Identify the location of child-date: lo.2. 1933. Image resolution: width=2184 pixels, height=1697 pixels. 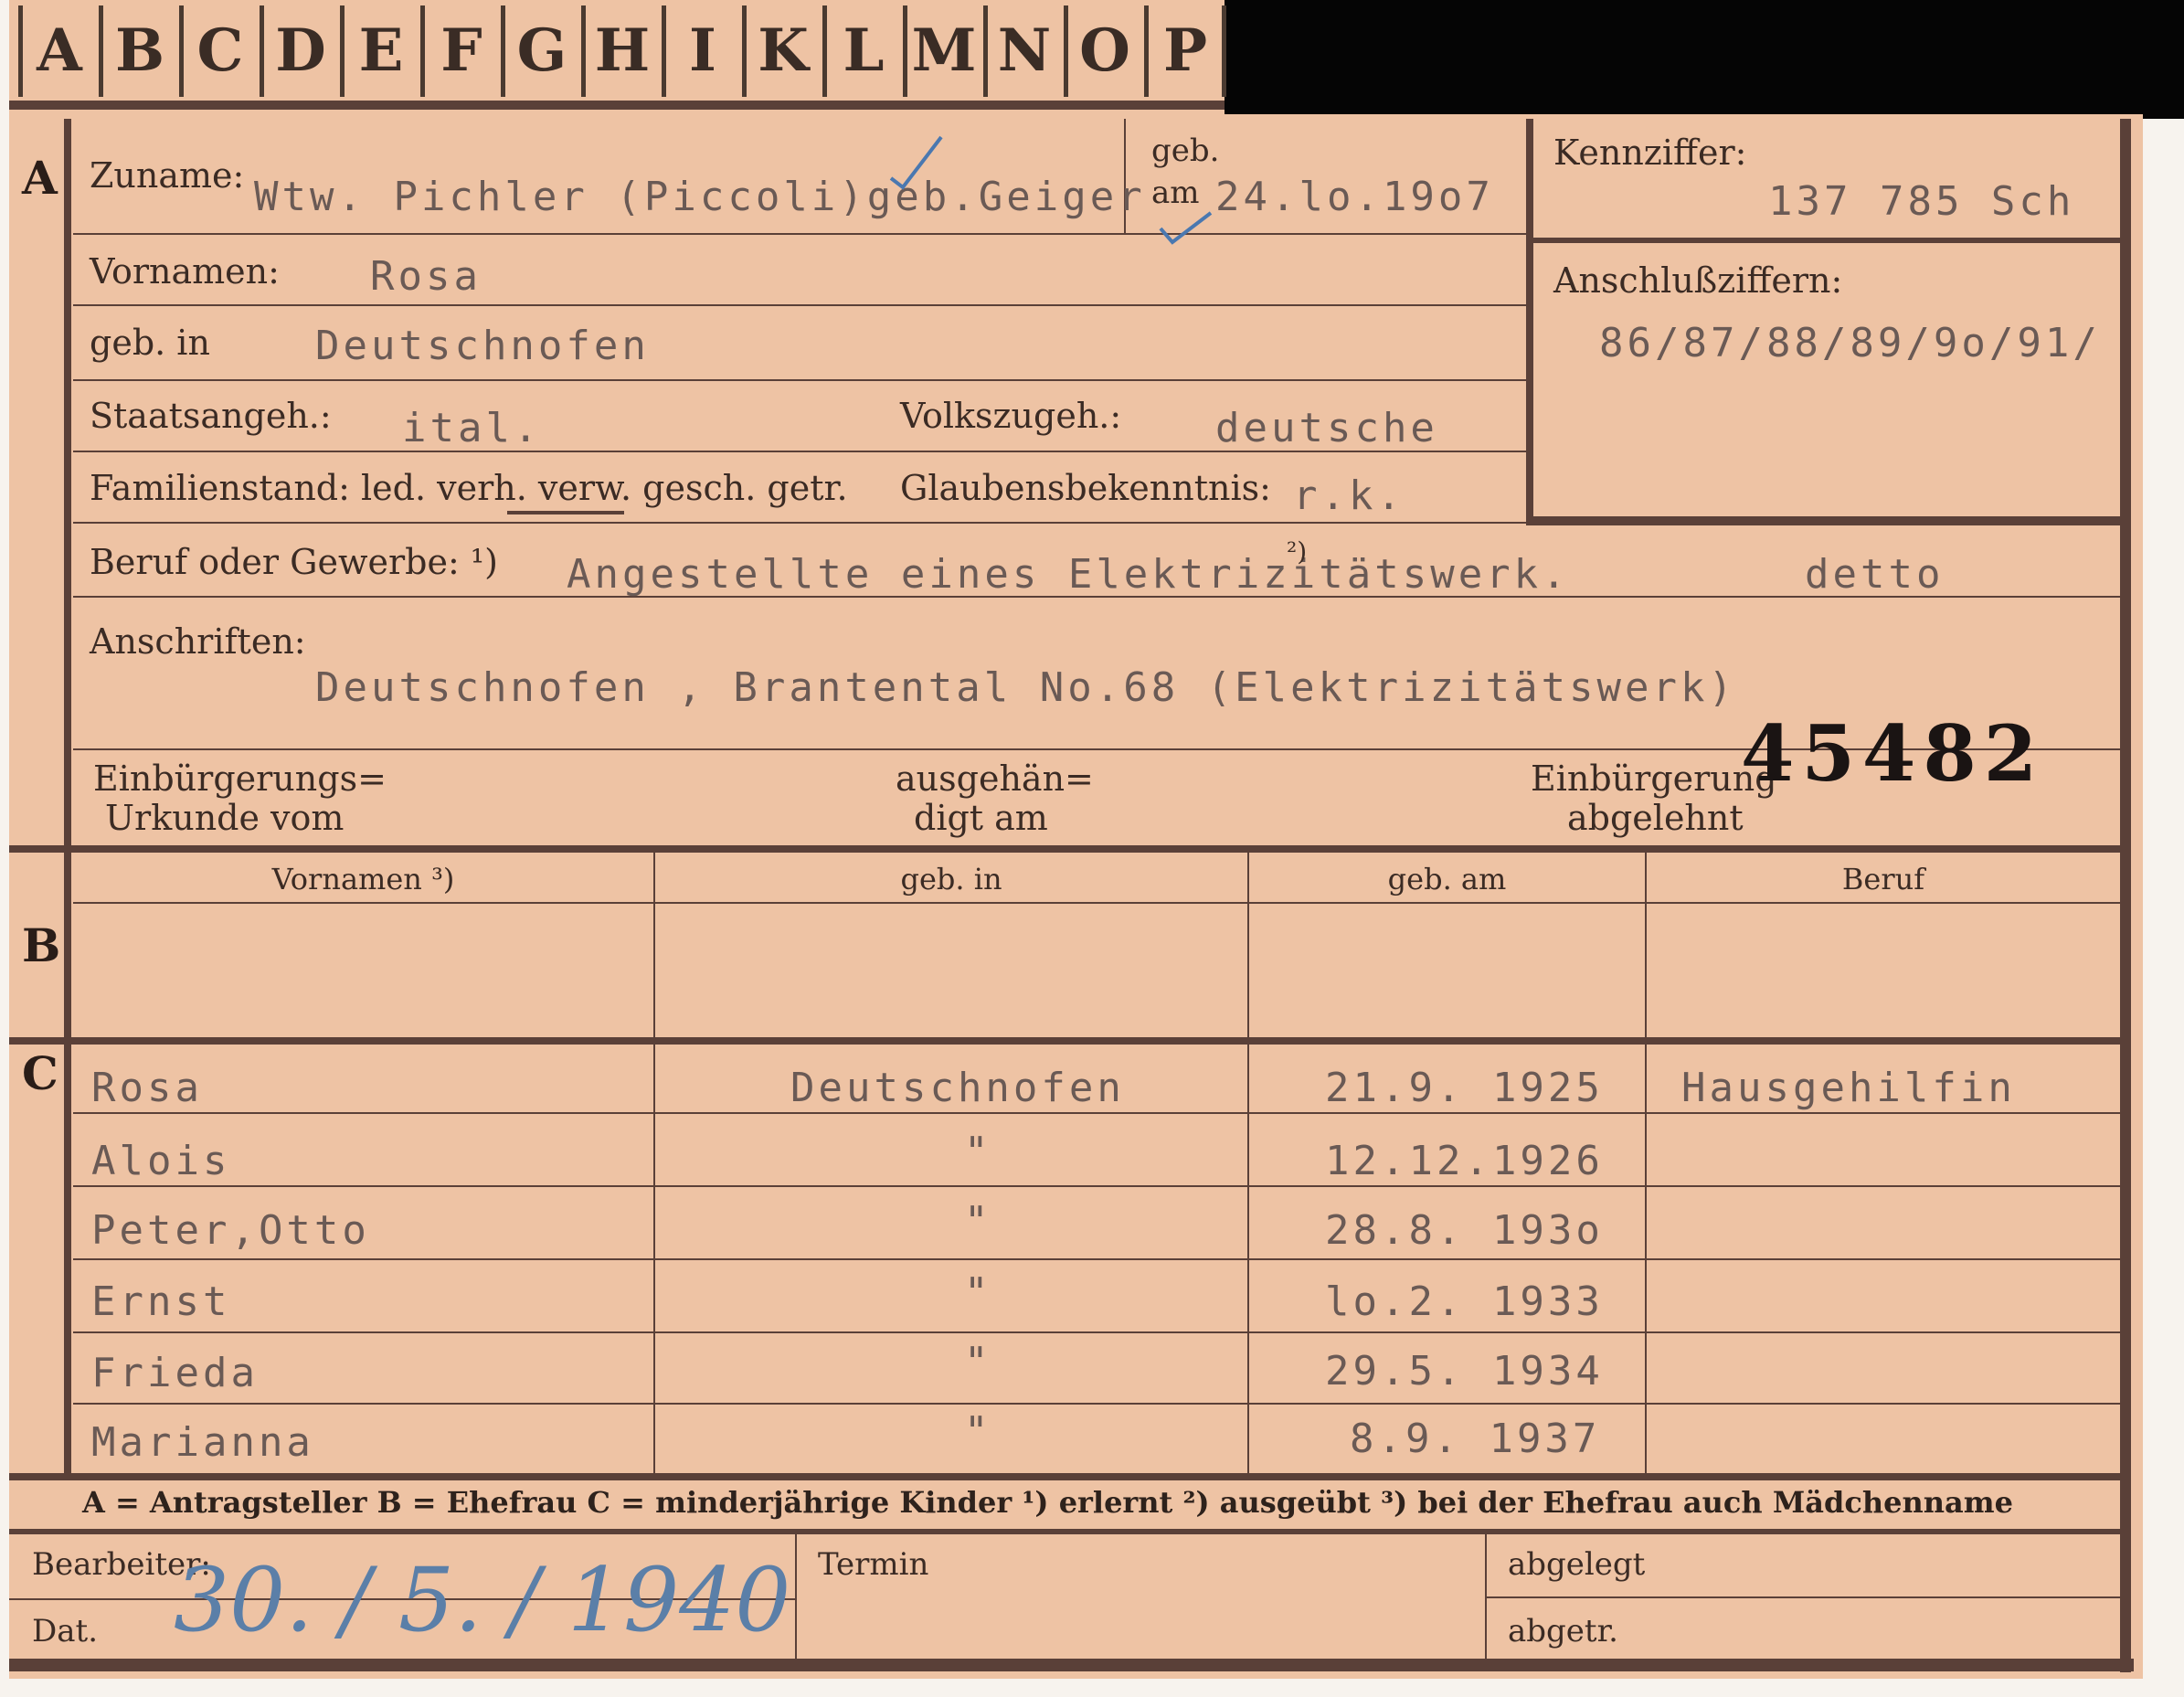
(1464, 1302).